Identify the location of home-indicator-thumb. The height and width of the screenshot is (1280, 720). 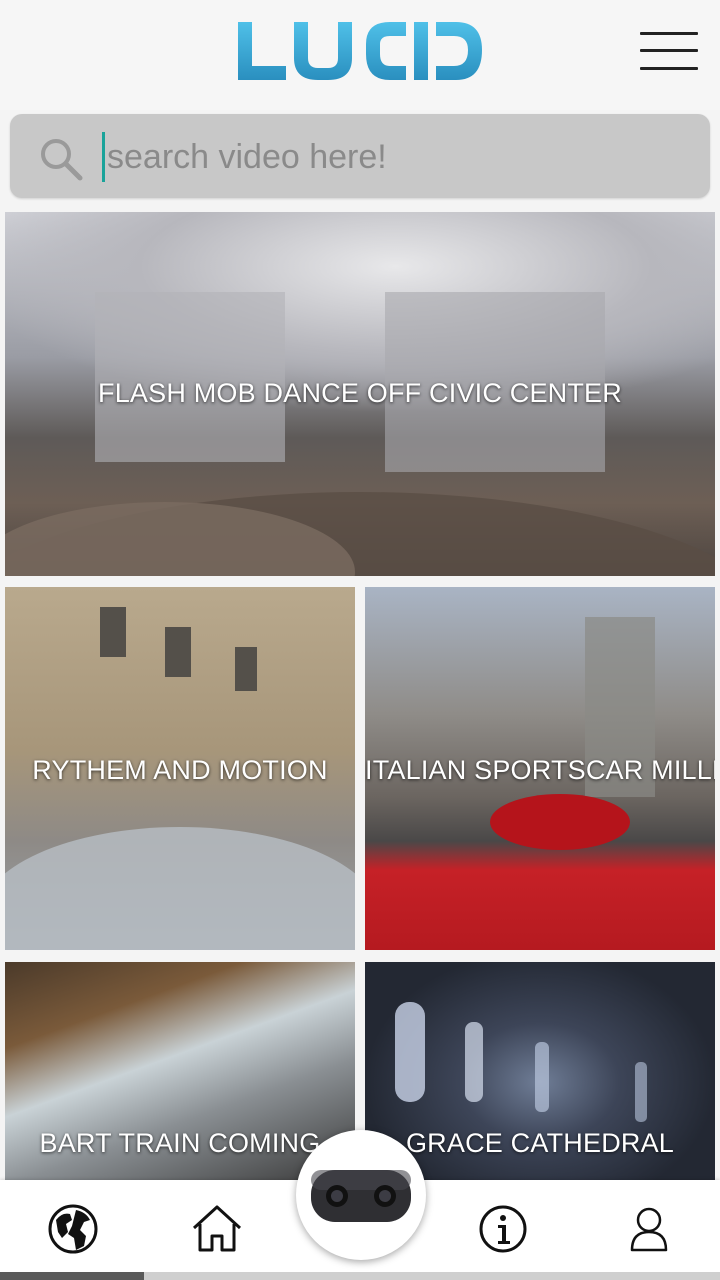
(72, 1276).